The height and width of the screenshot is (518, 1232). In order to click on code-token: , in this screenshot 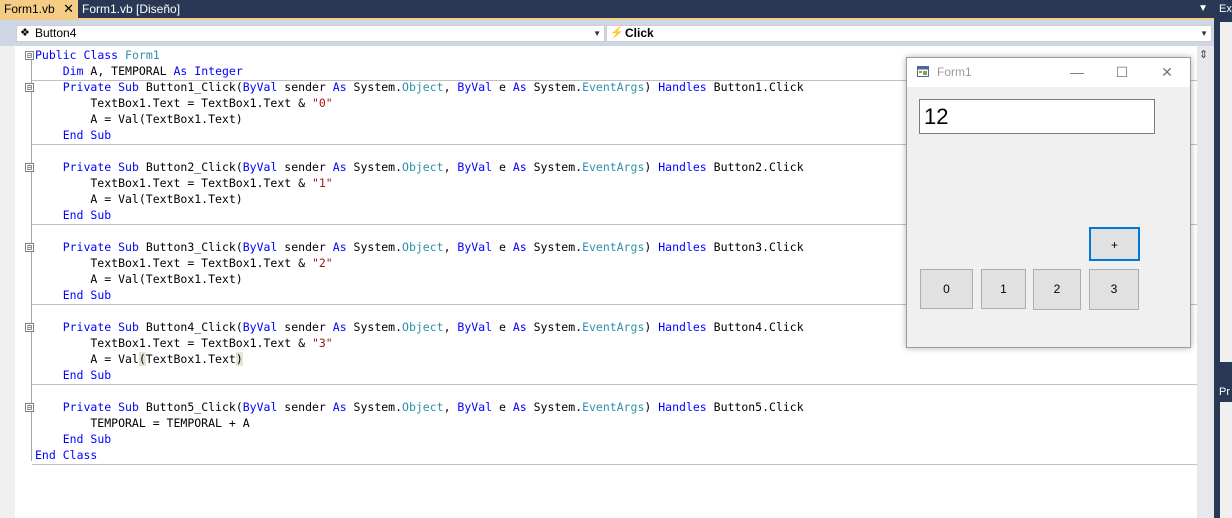, I will do `click(450, 327)`.